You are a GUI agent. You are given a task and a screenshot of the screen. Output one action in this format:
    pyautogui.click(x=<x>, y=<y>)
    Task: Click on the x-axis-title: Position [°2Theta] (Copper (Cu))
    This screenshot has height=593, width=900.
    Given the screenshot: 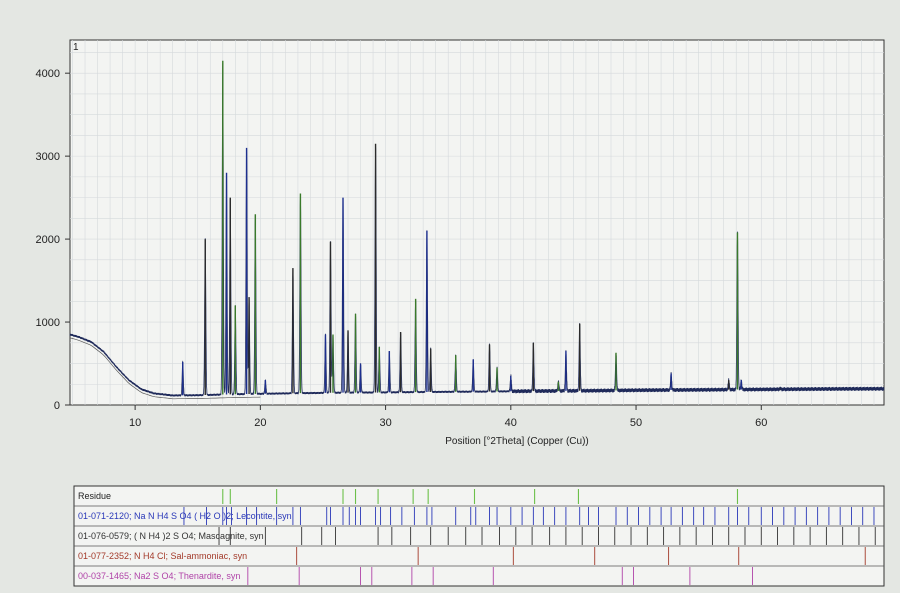 What is the action you would take?
    pyautogui.click(x=517, y=441)
    